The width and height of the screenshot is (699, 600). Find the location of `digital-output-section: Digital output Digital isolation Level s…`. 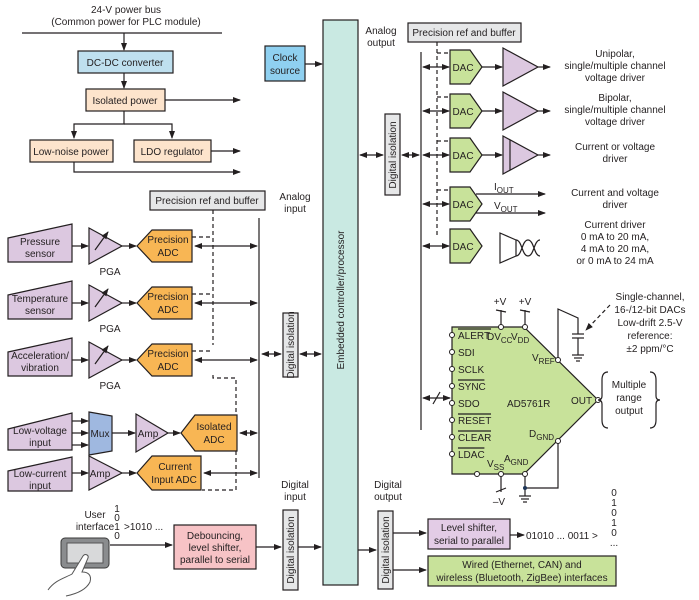

digital-output-section: Digital output Digital isolation Level s… is located at coordinates (488, 535).